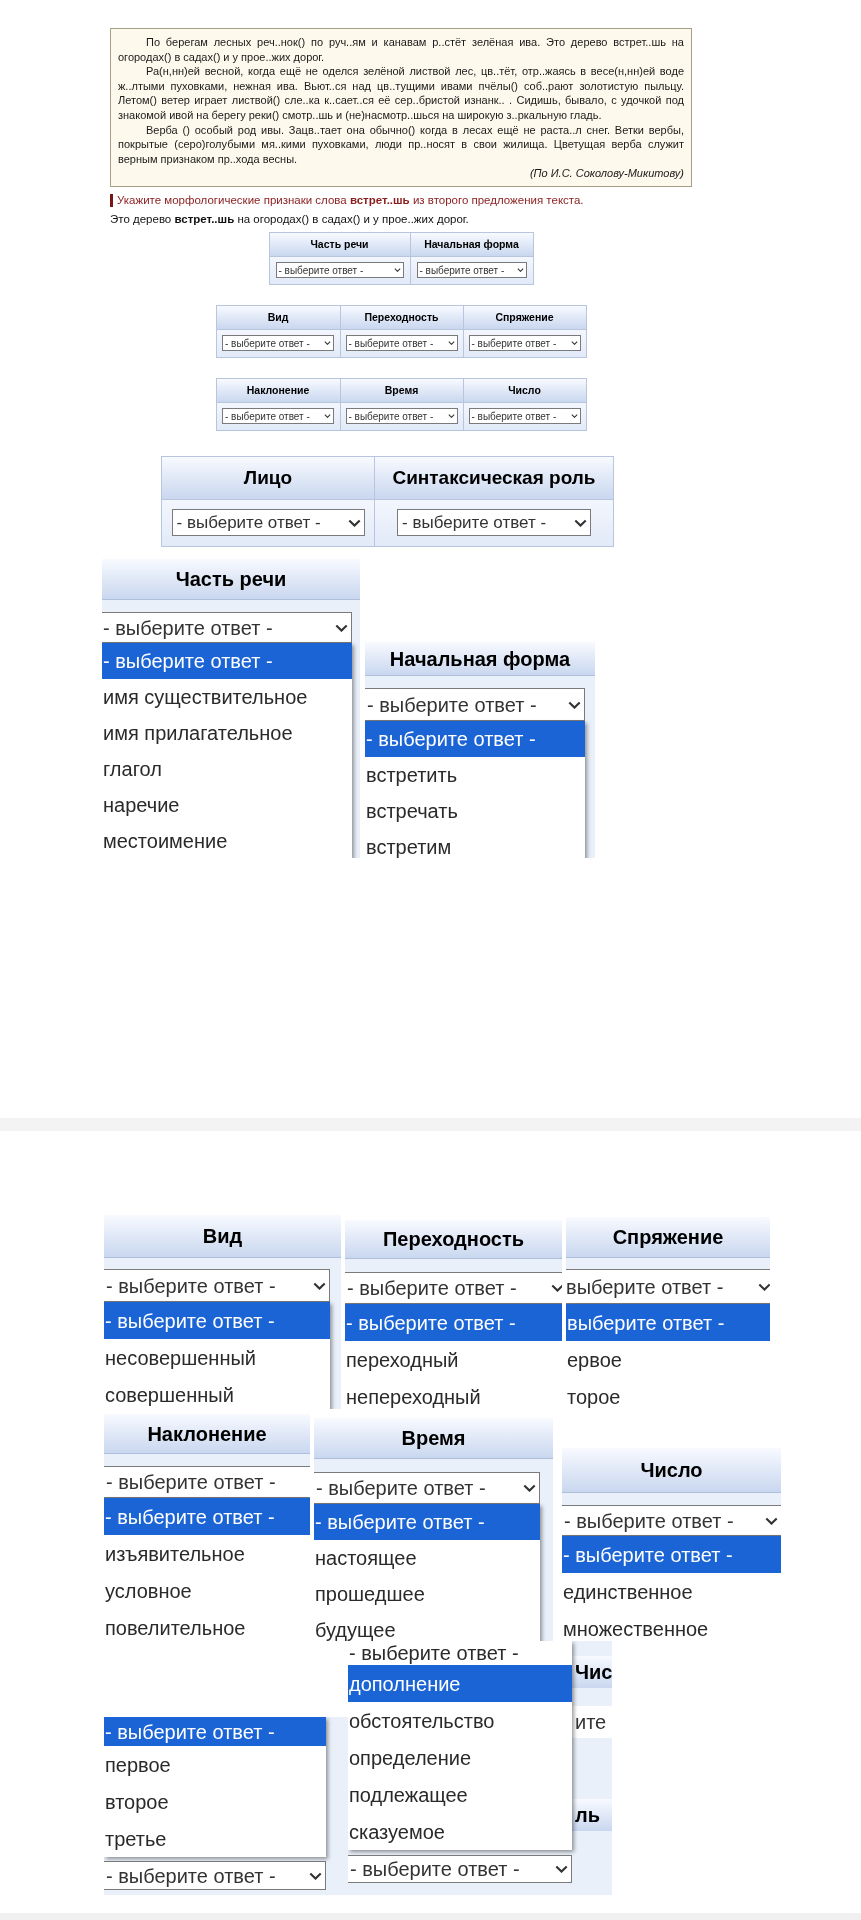 The width and height of the screenshot is (861, 1920). I want to click on dropdown-option: второе, so click(215, 1801).